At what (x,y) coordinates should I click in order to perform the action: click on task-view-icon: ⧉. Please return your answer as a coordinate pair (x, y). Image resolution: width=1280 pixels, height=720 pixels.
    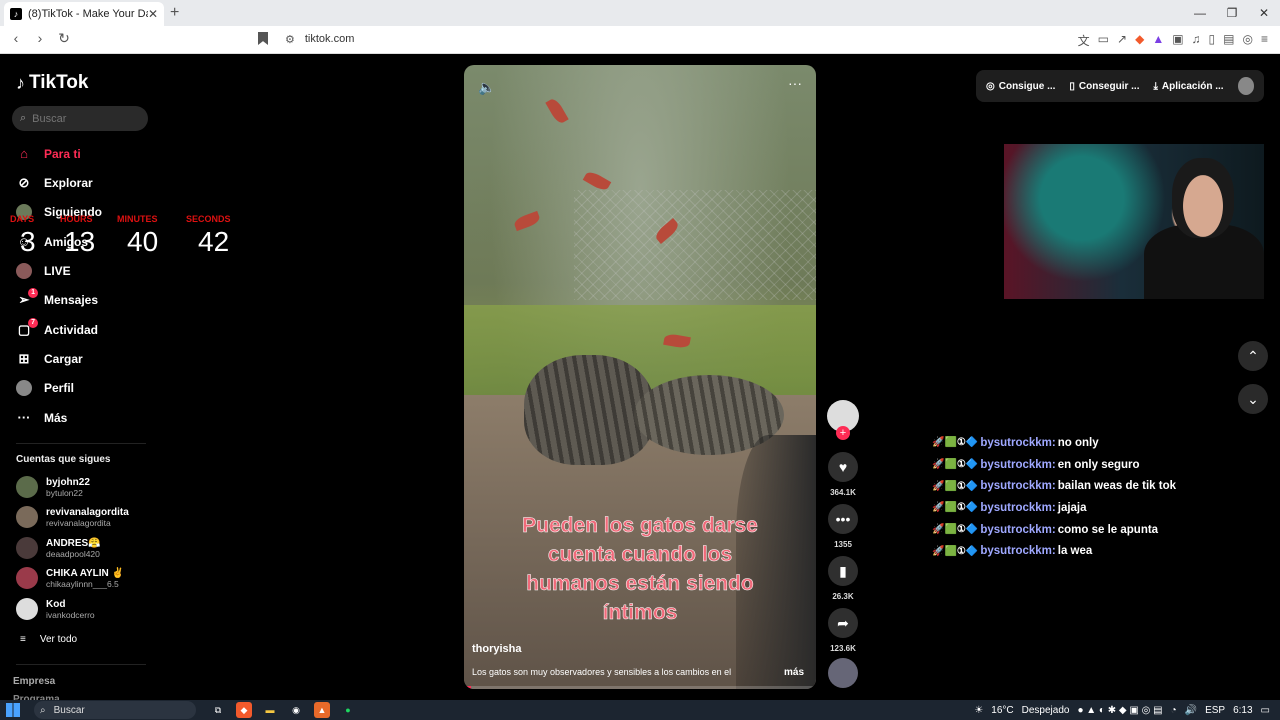
    Looking at the image, I should click on (218, 710).